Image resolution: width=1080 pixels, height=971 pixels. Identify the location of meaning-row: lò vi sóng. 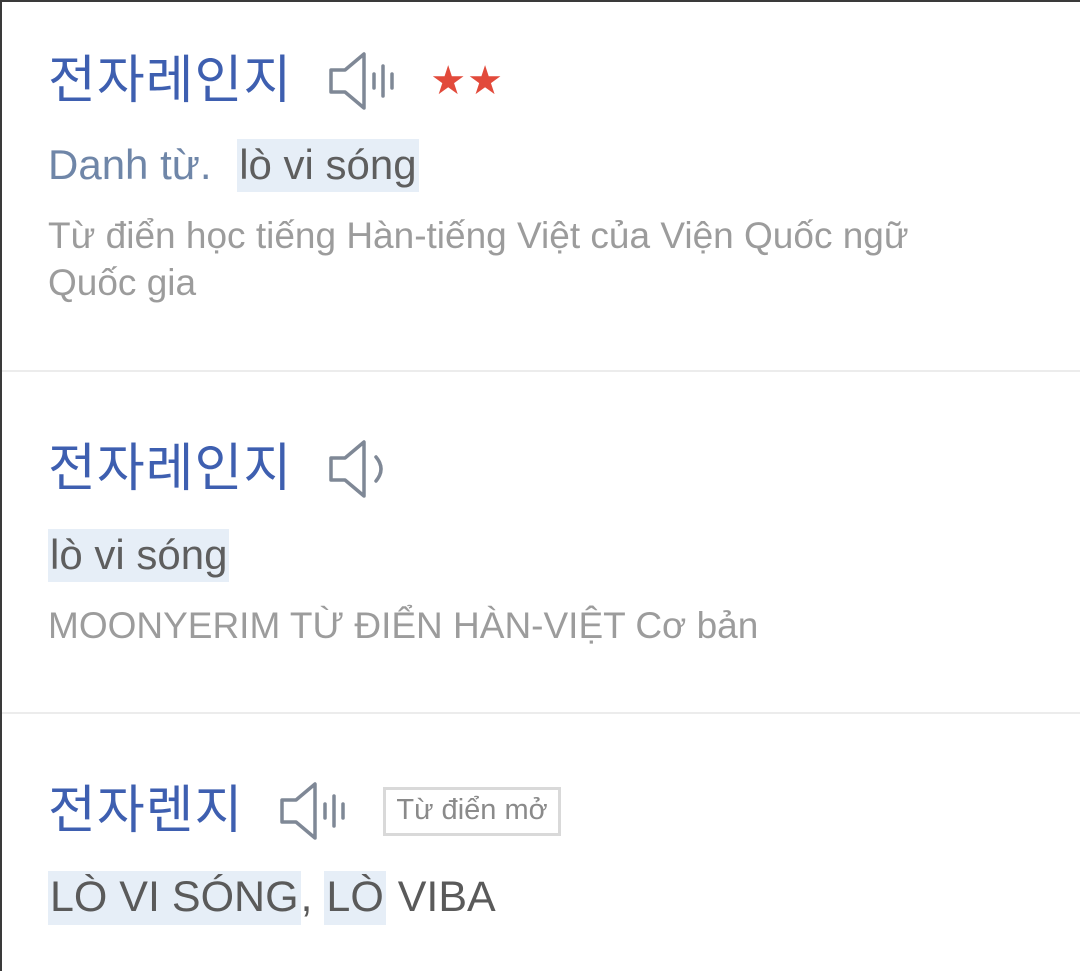
(139, 555).